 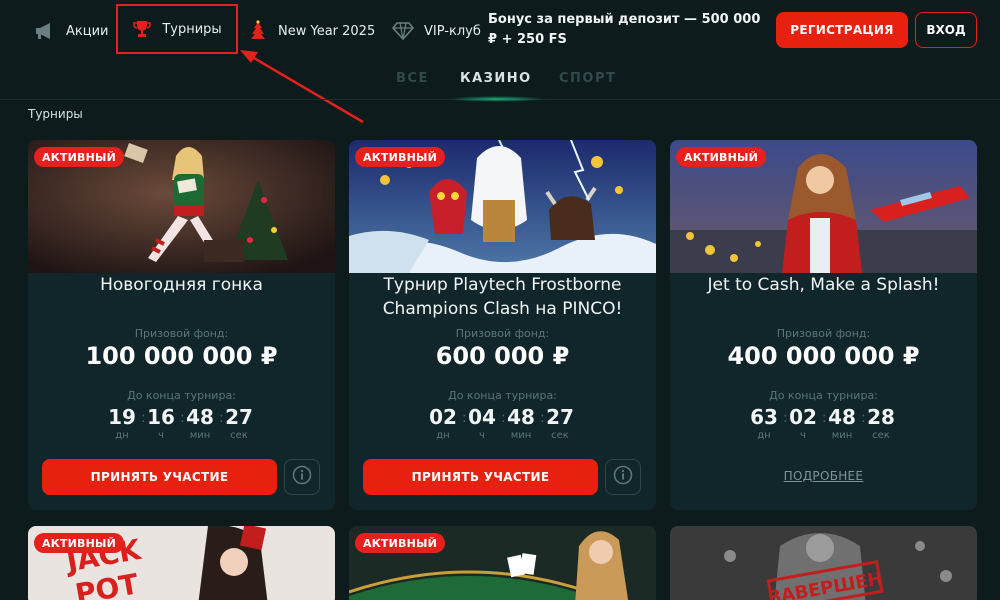 What do you see at coordinates (161, 423) in the screenshot?
I see `timer-hours: 16 ч` at bounding box center [161, 423].